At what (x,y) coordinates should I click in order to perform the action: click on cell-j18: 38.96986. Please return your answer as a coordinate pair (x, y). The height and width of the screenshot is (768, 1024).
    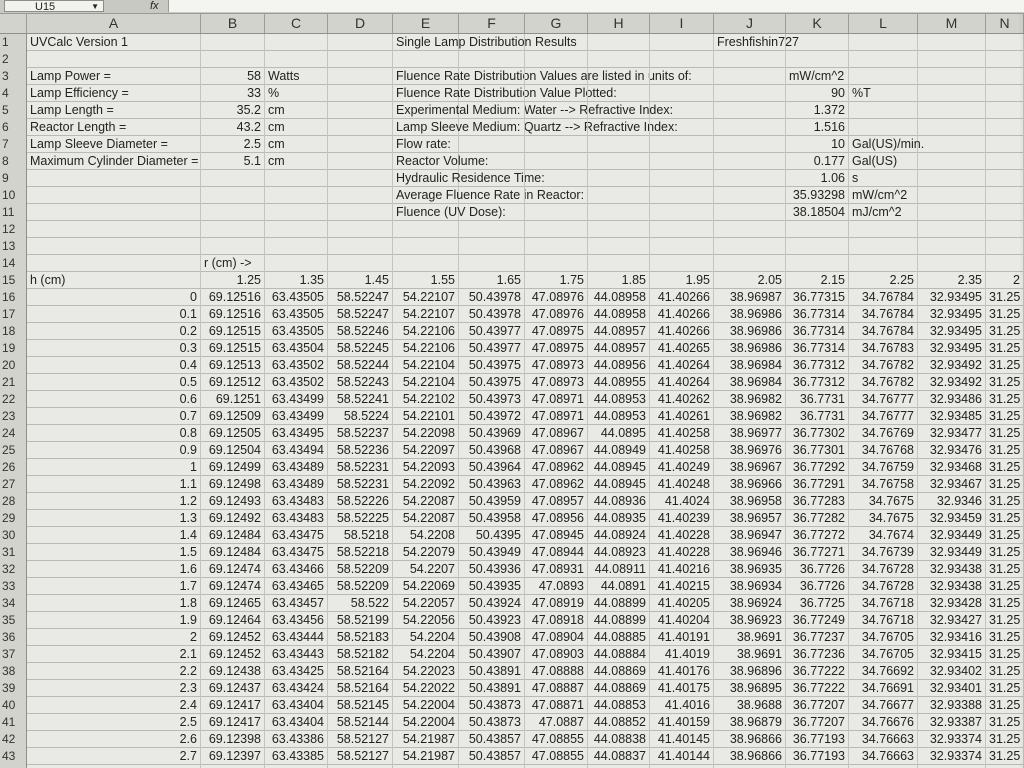
    Looking at the image, I should click on (750, 331).